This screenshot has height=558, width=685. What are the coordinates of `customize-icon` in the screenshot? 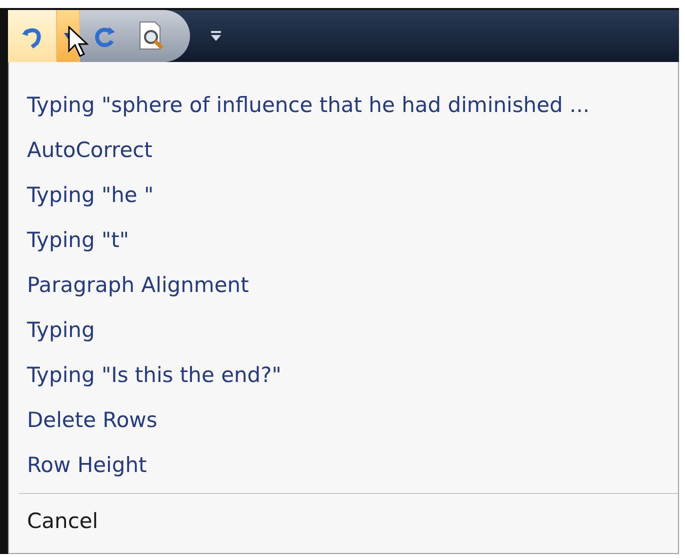 It's located at (216, 36).